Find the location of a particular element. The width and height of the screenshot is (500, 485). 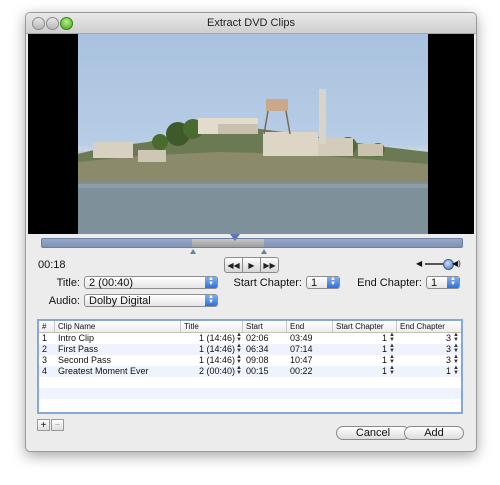

clip-name-cell: First Pass is located at coordinates (78, 349).